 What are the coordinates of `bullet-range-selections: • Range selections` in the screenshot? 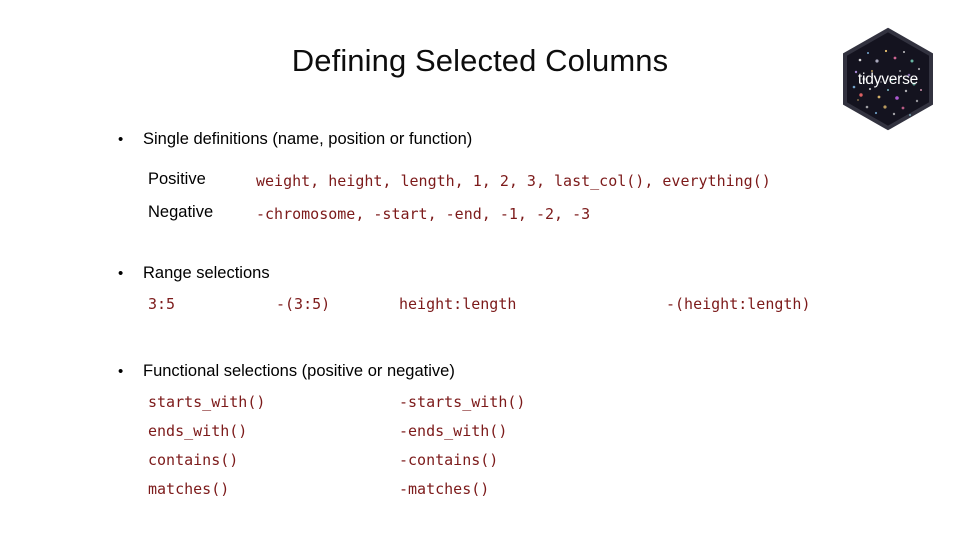 It's located at (194, 273).